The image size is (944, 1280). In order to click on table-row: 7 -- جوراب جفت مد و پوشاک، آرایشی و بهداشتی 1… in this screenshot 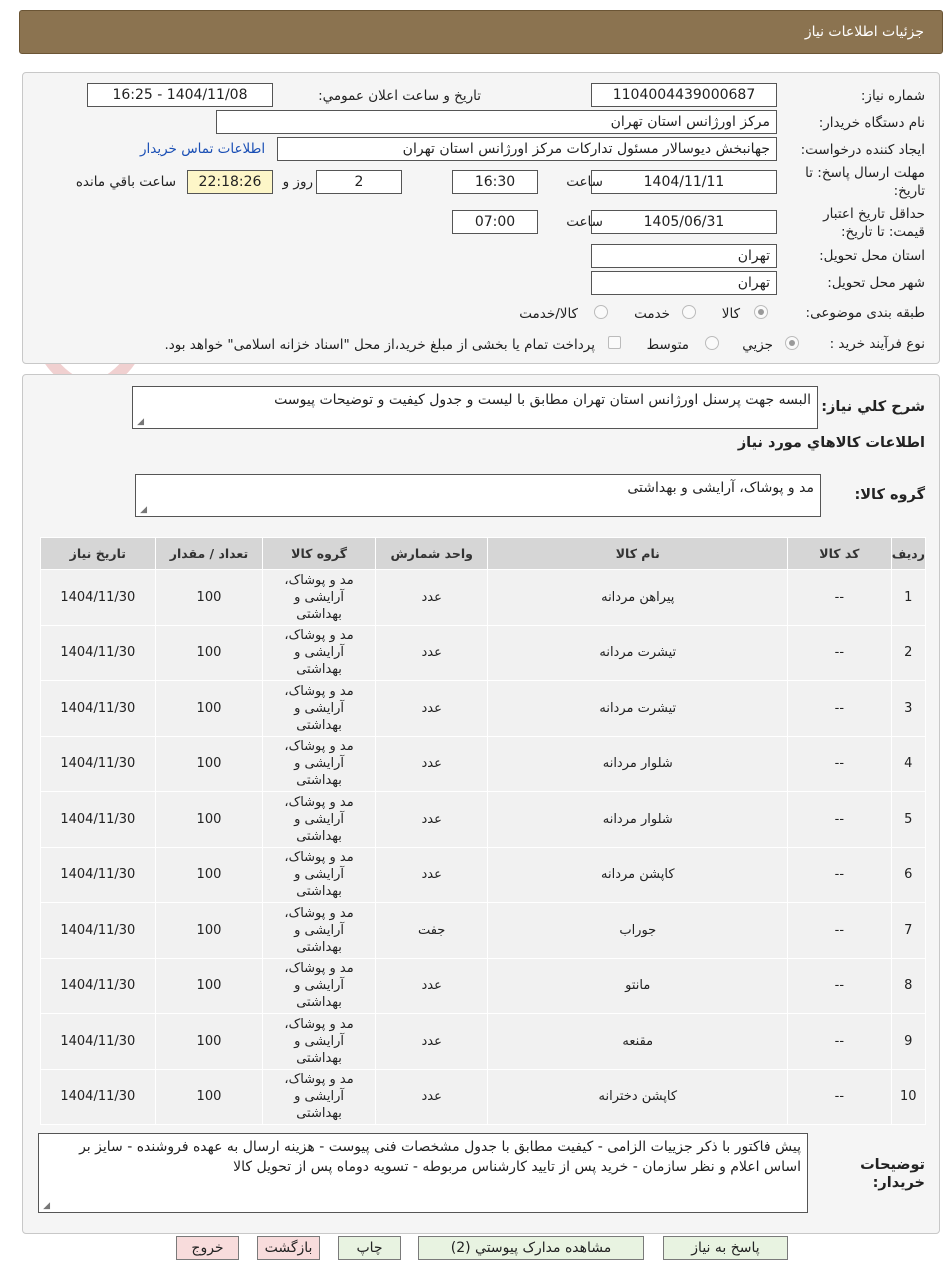, I will do `click(483, 930)`.